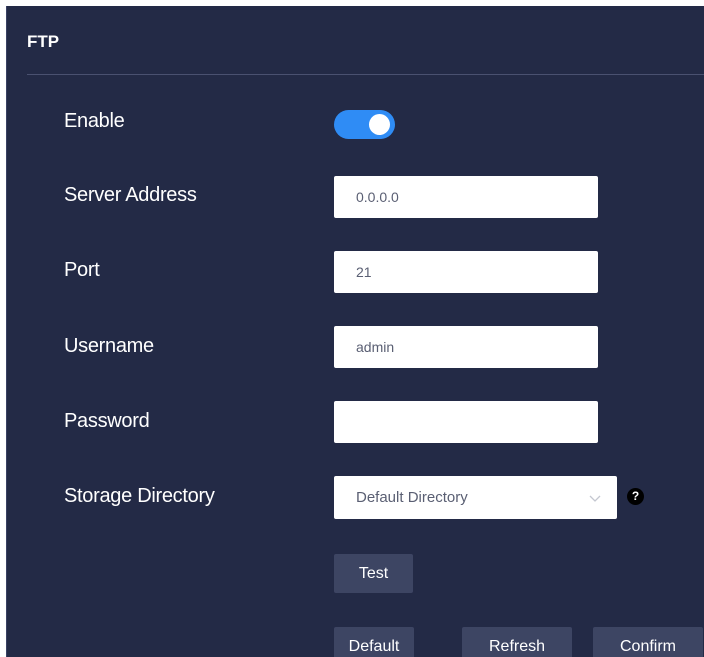  Describe the element at coordinates (635, 496) in the screenshot. I see `help-icon: ?` at that location.